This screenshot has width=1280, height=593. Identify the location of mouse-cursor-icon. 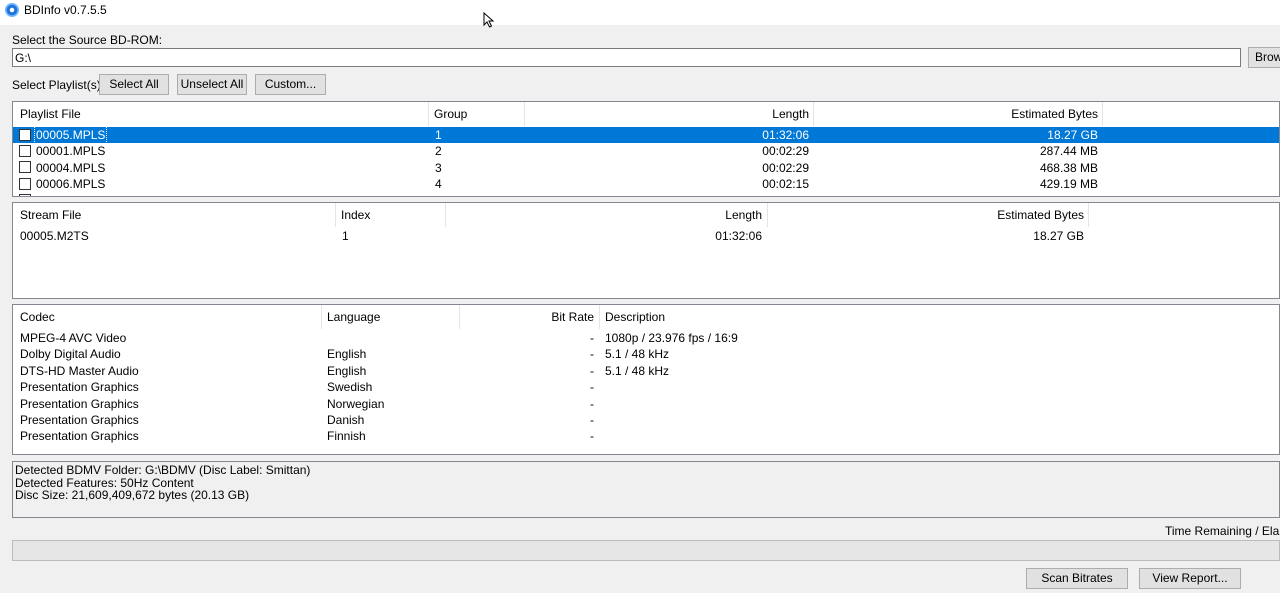
(489, 20).